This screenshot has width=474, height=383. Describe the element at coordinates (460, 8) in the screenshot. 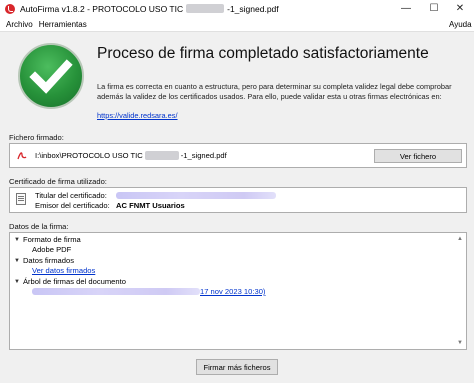

I see `close-button: ✕` at that location.